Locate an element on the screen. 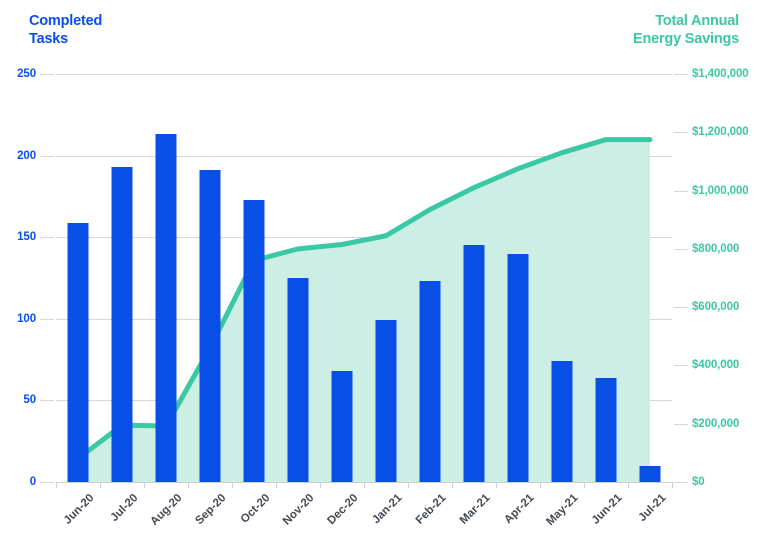 The height and width of the screenshot is (546, 758). x-axis-tick-label: Jul-20 is located at coordinates (124, 508).